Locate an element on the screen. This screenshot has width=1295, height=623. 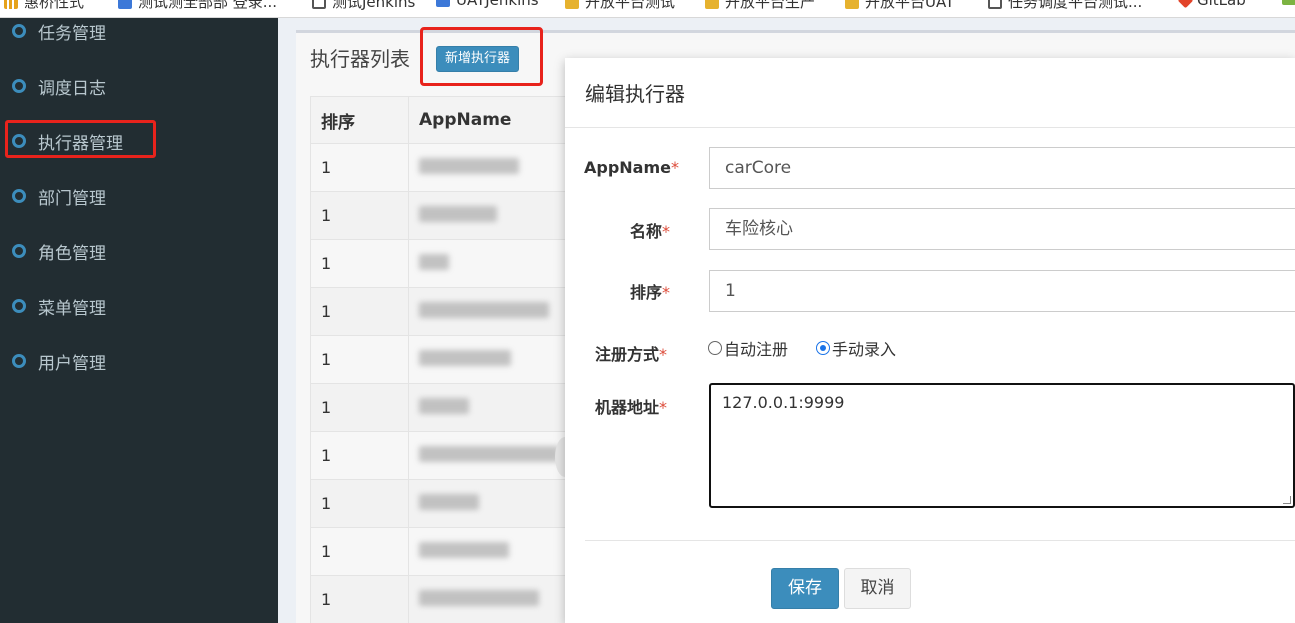
order-label: 排序* is located at coordinates (650, 292).